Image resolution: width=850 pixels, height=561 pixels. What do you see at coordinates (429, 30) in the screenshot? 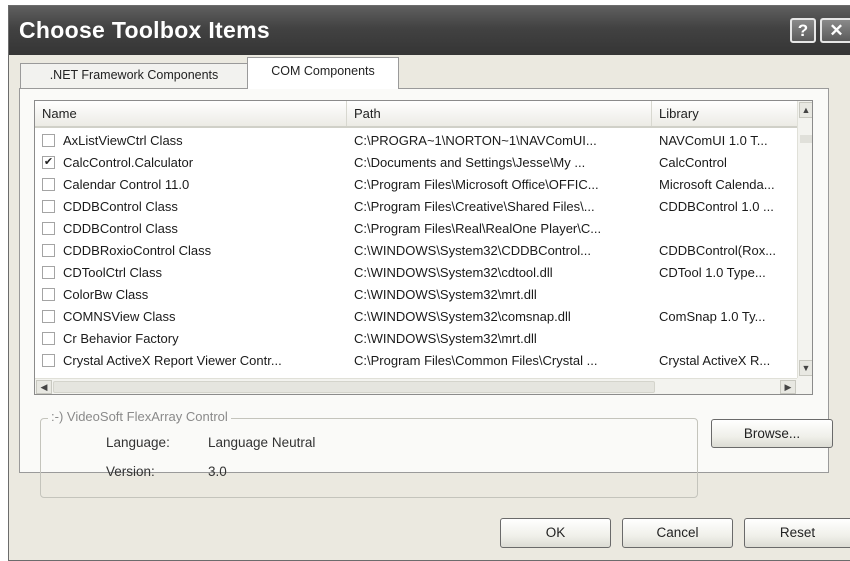
I see `title-bar: Choose Toolbox Items ? ✕` at bounding box center [429, 30].